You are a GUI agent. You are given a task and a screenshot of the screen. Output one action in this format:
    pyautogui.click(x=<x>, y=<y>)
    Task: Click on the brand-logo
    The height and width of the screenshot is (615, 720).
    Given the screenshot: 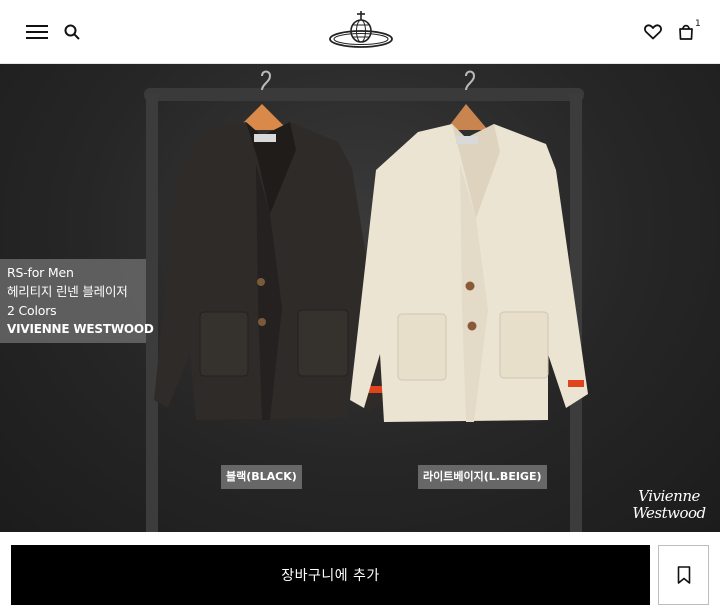 What is the action you would take?
    pyautogui.click(x=361, y=31)
    